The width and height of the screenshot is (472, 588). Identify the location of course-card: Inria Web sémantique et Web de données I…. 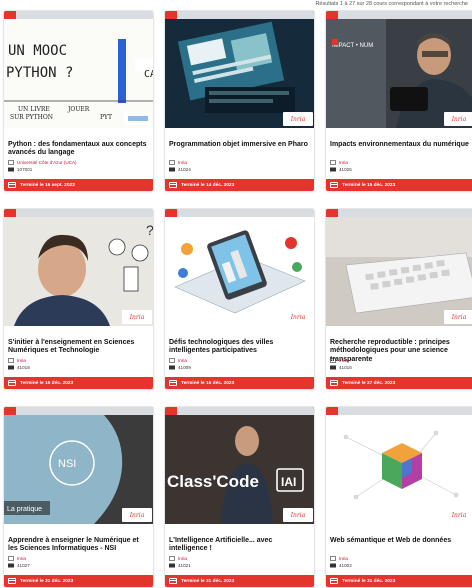
(398, 497).